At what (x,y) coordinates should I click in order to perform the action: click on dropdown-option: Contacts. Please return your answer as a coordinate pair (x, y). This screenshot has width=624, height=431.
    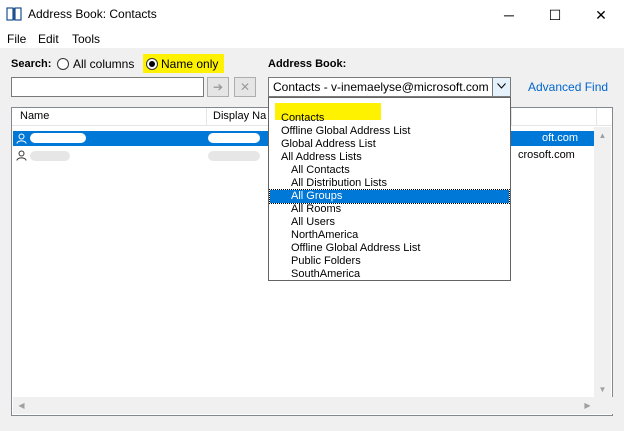
    Looking at the image, I should click on (389, 118).